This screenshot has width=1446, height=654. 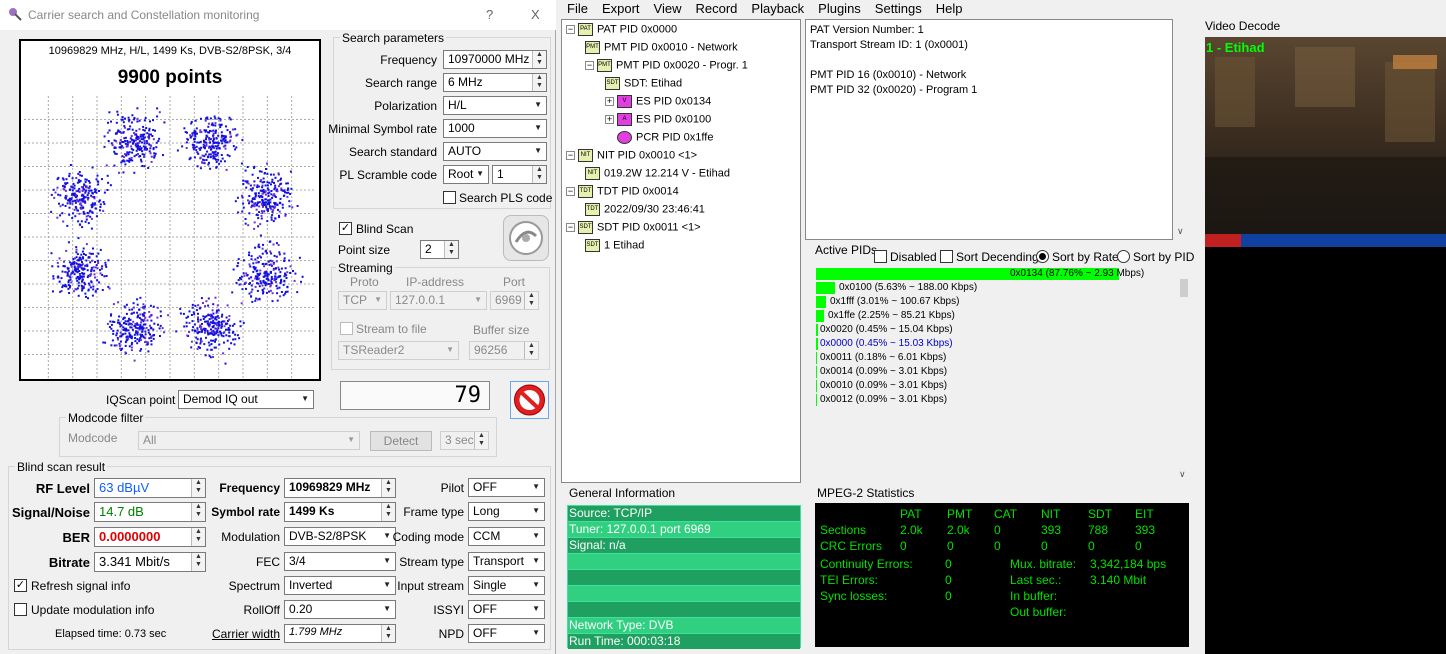 What do you see at coordinates (535, 14) in the screenshot?
I see `close-button: X` at bounding box center [535, 14].